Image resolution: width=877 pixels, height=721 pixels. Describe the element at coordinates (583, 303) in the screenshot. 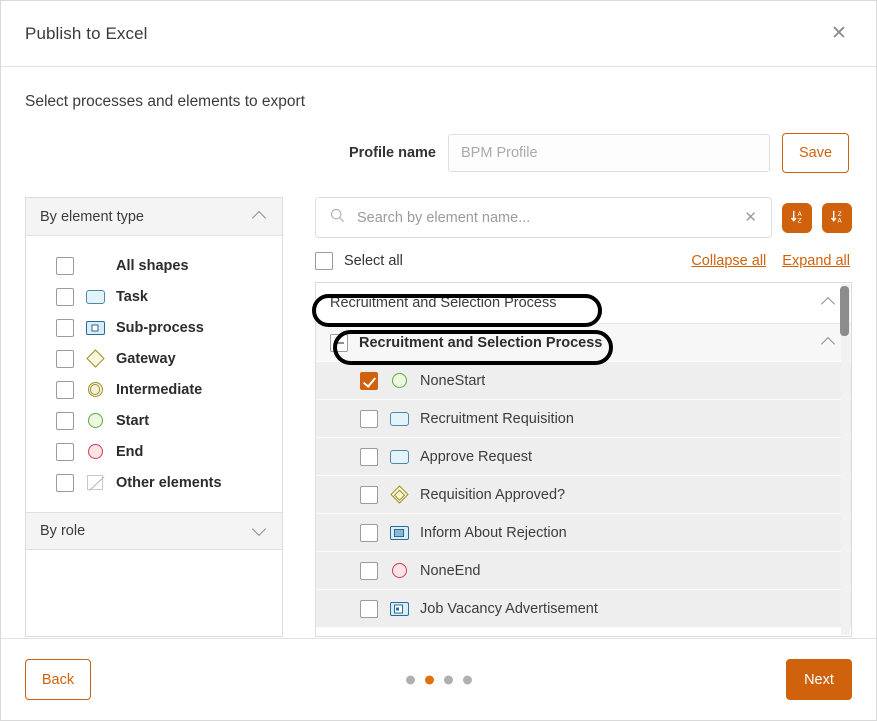

I see `tree-process-header: Recruitment and Selection Process` at that location.